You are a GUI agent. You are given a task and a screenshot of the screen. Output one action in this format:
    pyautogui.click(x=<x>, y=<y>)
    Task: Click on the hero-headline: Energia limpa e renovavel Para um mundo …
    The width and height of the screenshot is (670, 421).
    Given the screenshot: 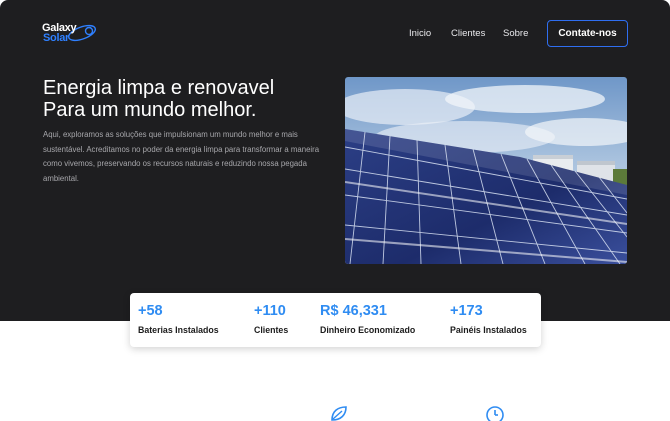 What is the action you would take?
    pyautogui.click(x=188, y=99)
    